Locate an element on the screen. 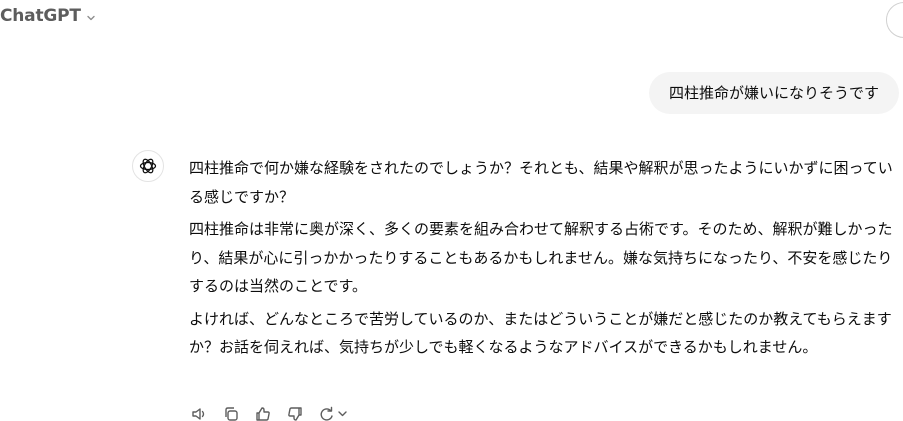 This screenshot has height=421, width=903. thumbs-up-icon is located at coordinates (263, 413).